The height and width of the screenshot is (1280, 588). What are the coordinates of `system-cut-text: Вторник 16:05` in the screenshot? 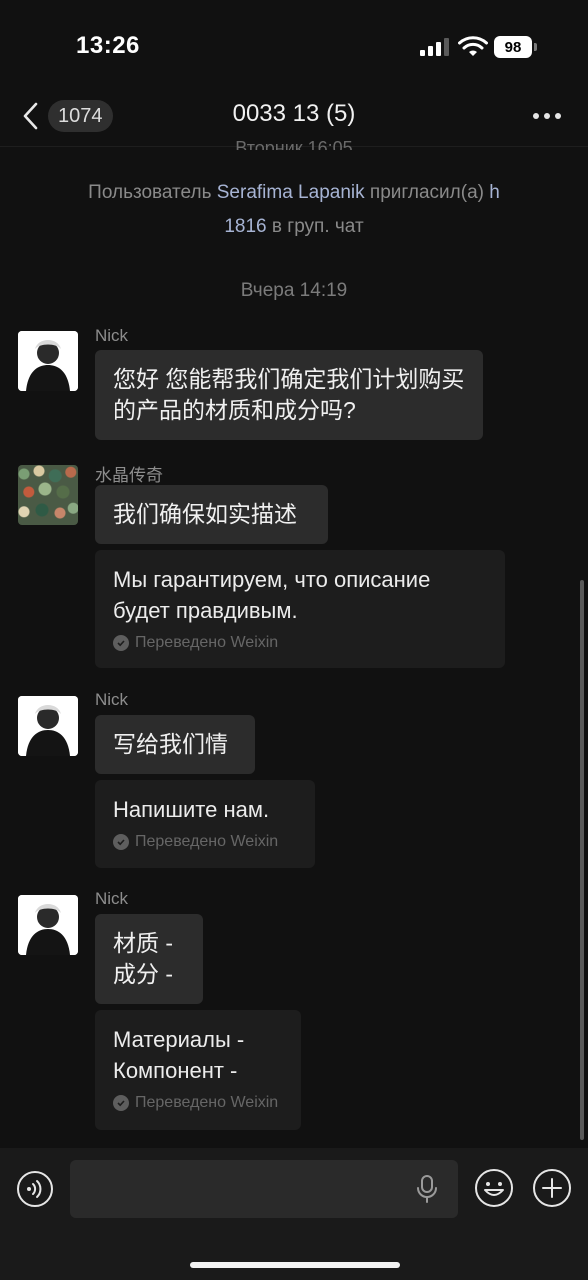 It's located at (294, 144).